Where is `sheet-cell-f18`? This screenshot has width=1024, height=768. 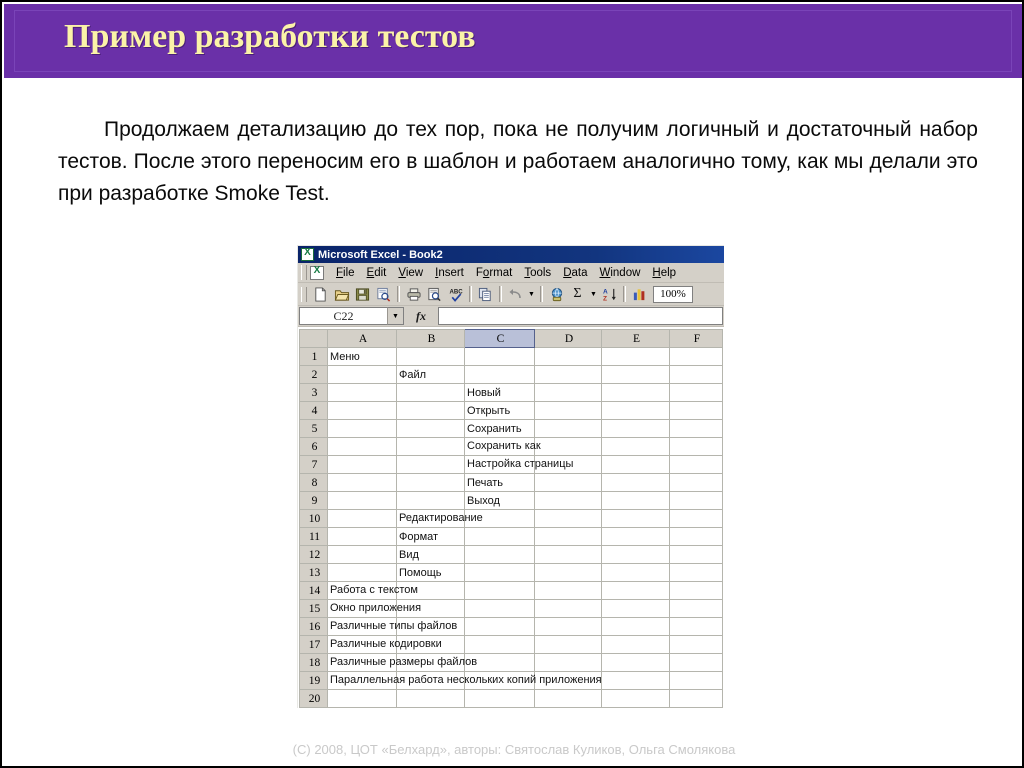
sheet-cell-f18 is located at coordinates (696, 662).